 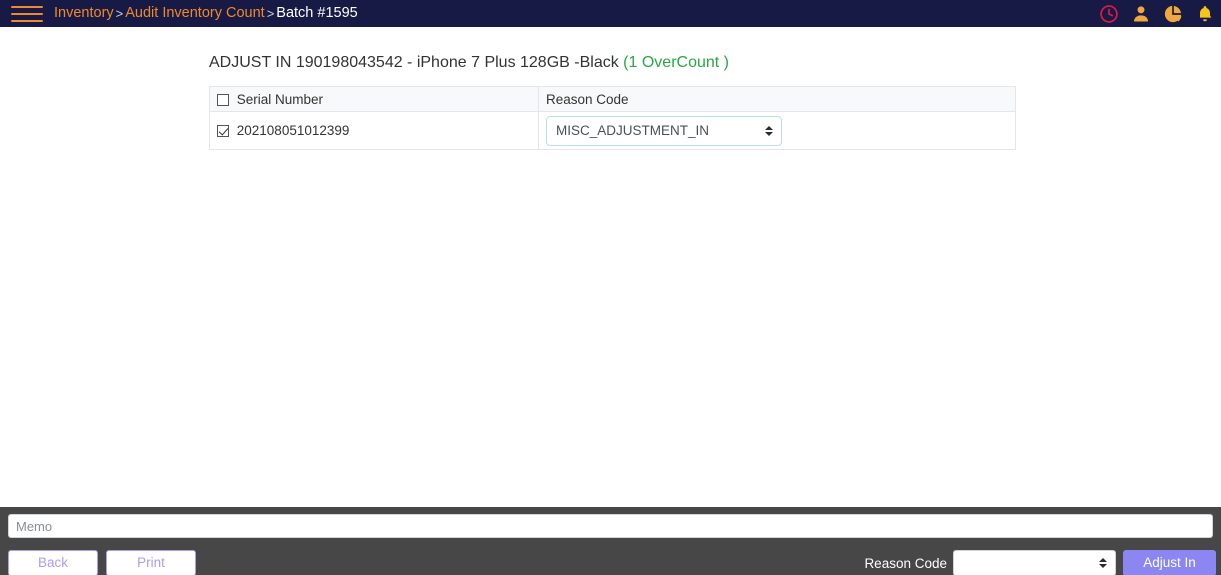 I want to click on column-header-reason-code-label: Reason Code, so click(x=587, y=99).